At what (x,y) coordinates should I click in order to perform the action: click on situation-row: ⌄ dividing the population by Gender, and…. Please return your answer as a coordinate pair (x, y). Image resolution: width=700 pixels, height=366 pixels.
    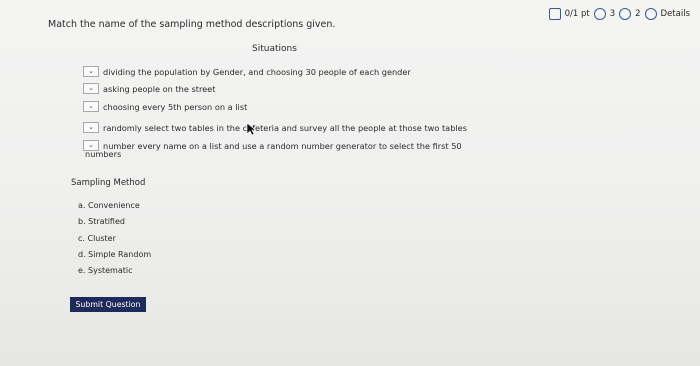
    Looking at the image, I should click on (247, 71).